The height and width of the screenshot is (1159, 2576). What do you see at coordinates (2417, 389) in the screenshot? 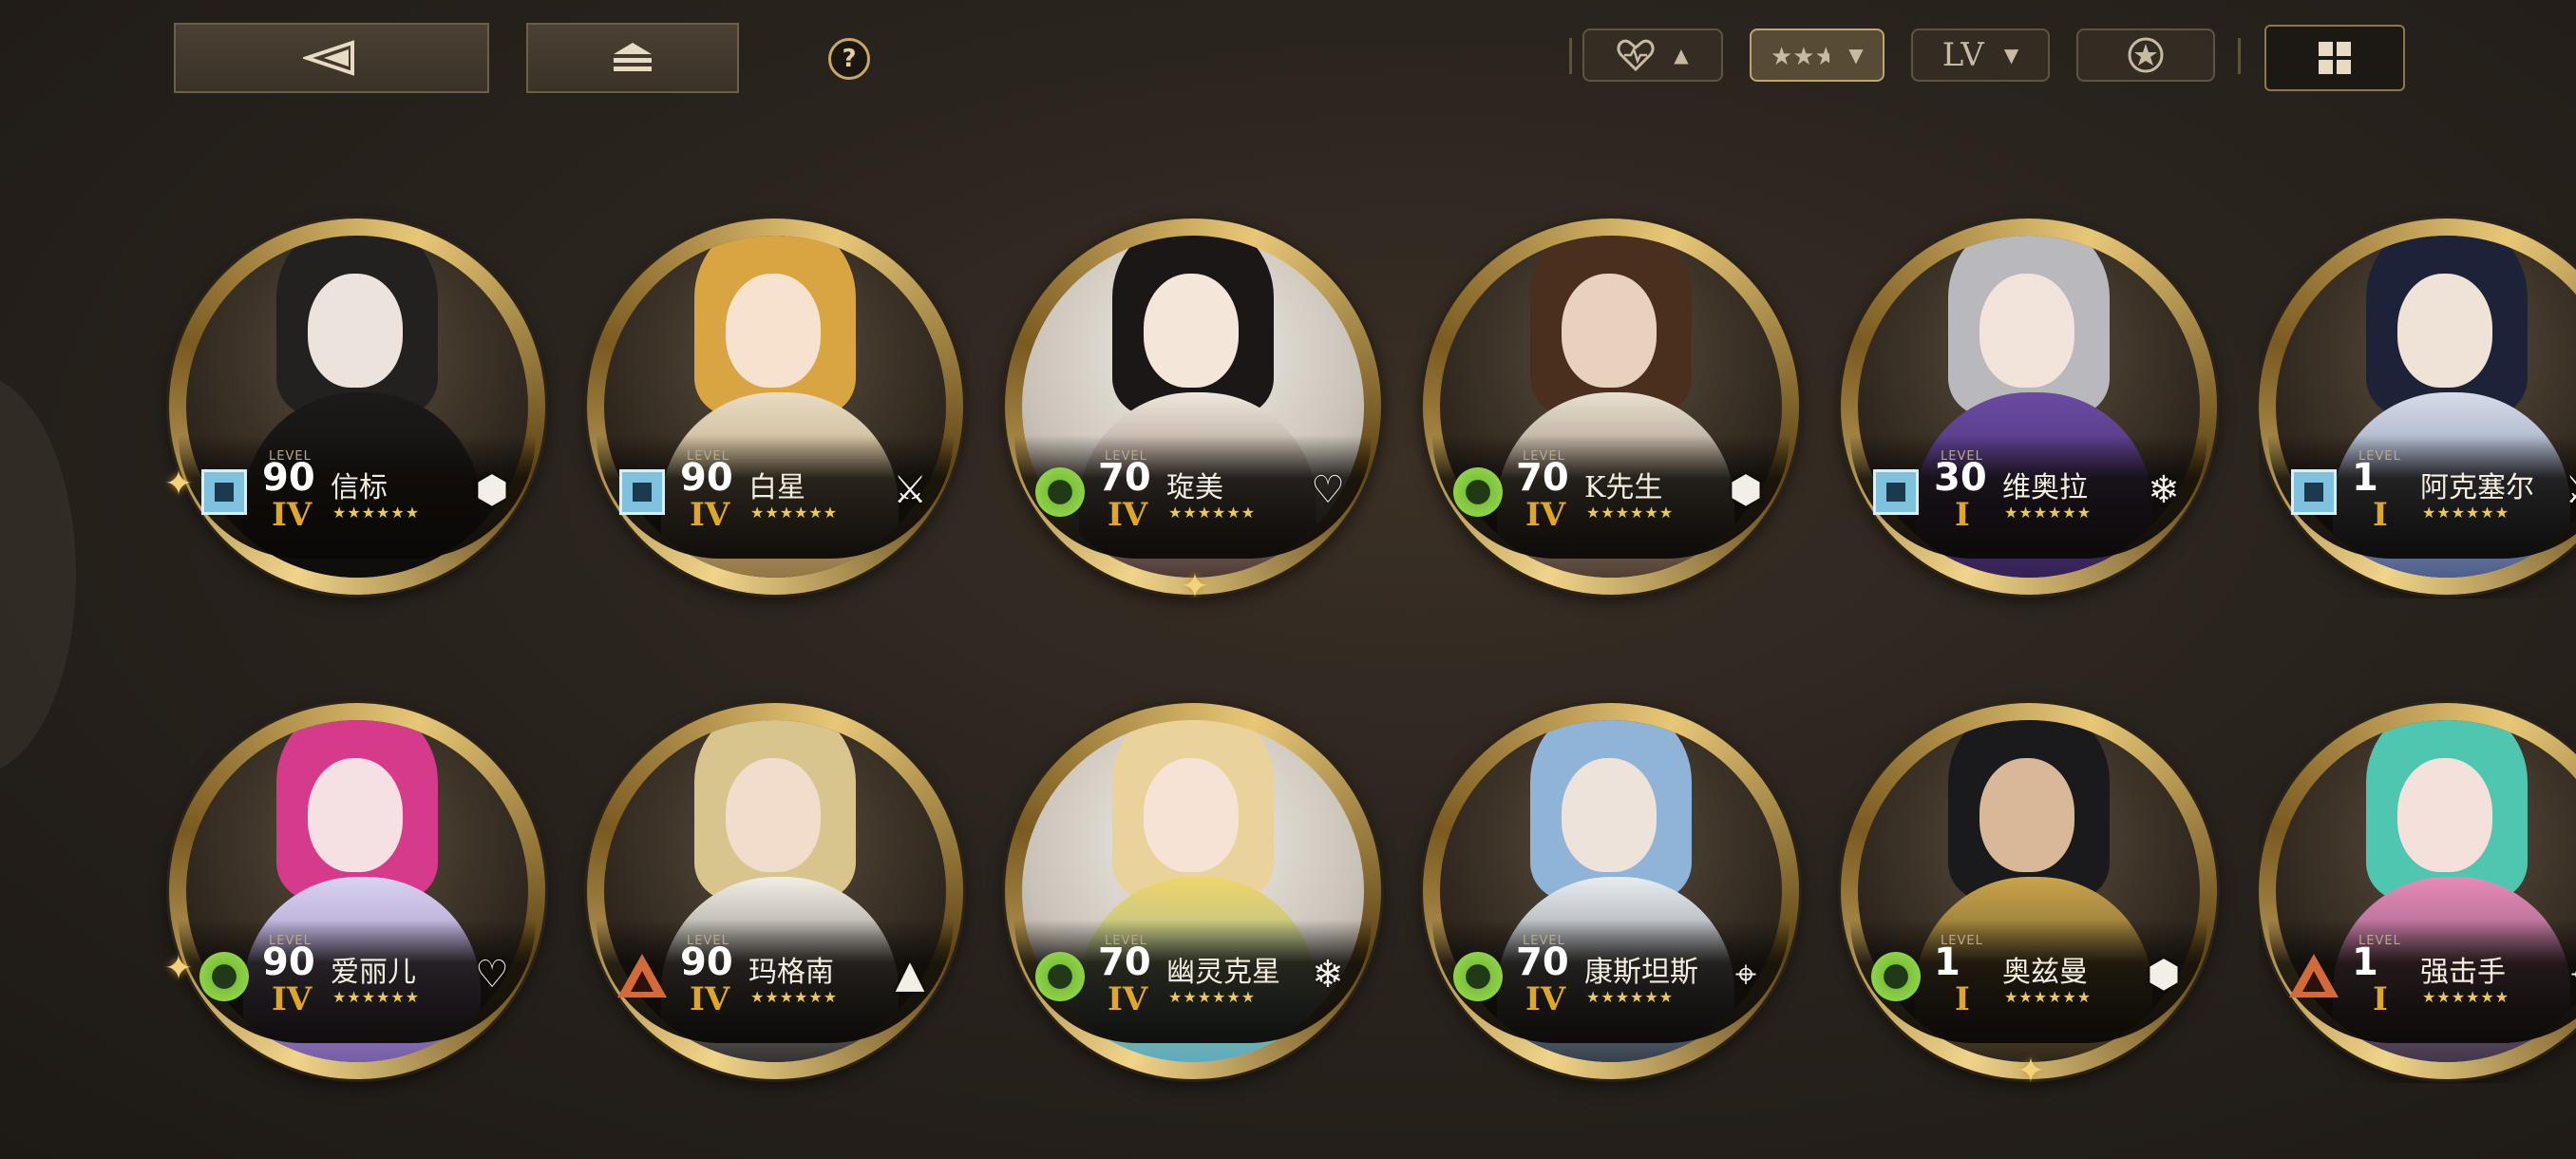
I see `character-card: LEVEL 1 阿克塞尔 ★★★★★★ I ⚔` at bounding box center [2417, 389].